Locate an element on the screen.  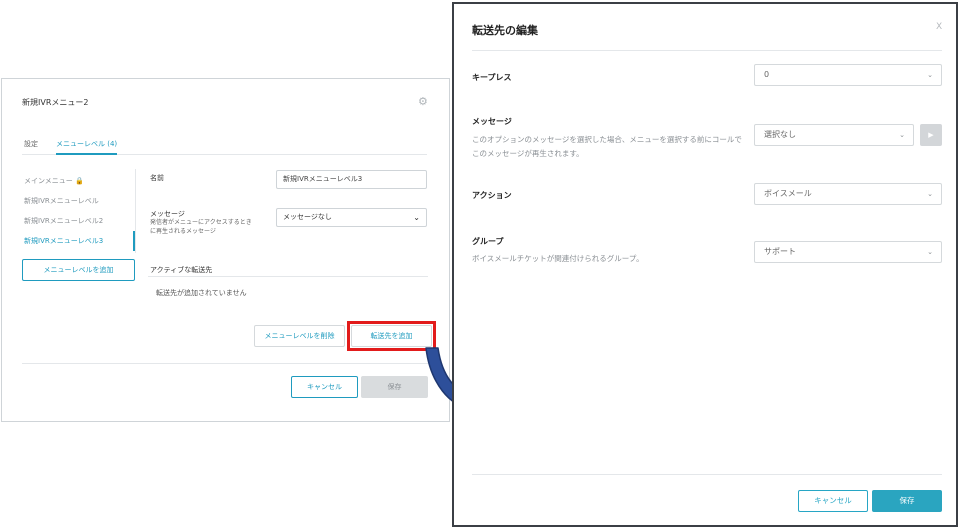
active-transfers-label: アクティブな転送先 is located at coordinates (181, 270).